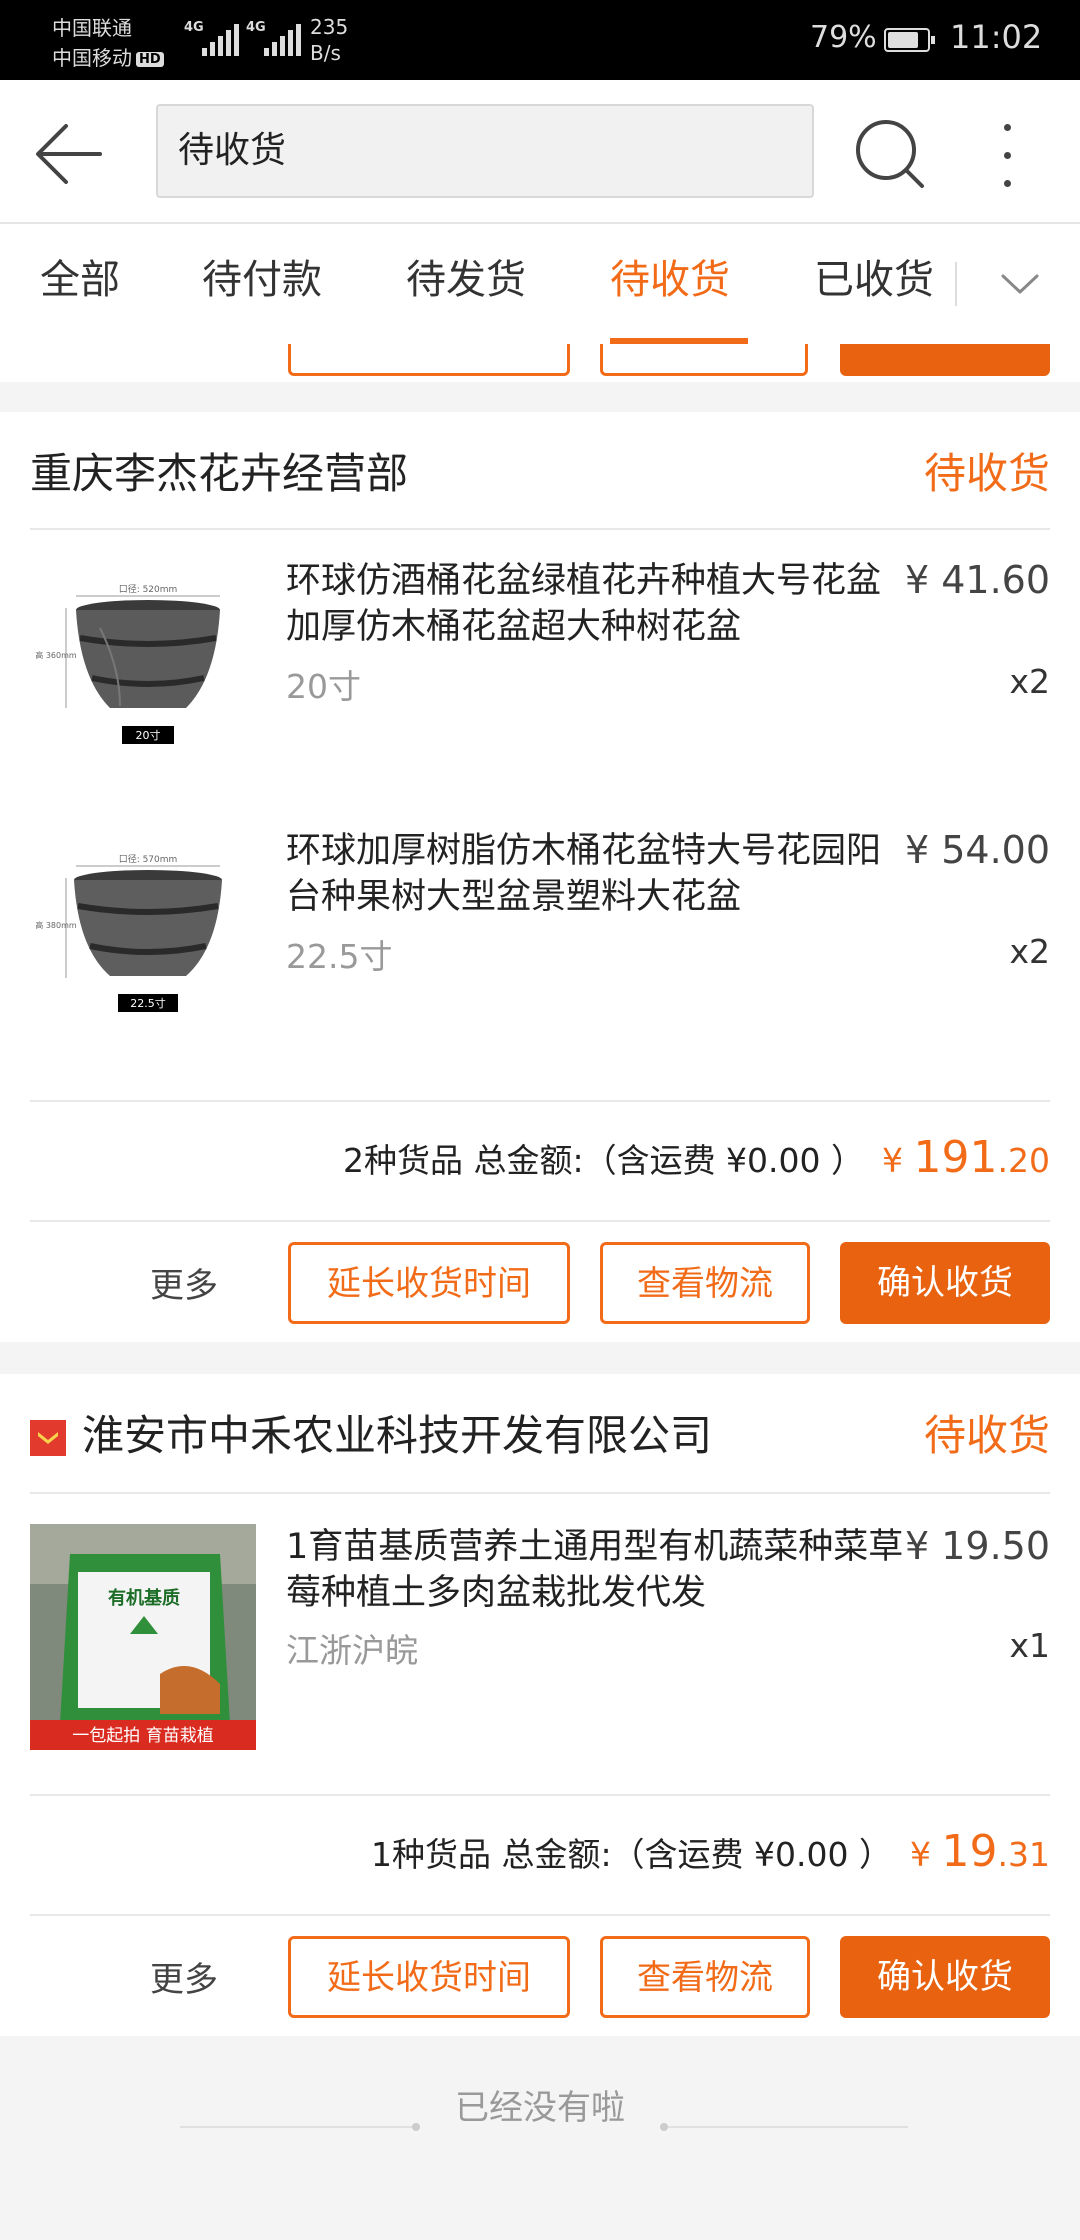  I want to click on product-thumbnail: 口径: 570mm 高 380mm 22.5寸, so click(143, 941).